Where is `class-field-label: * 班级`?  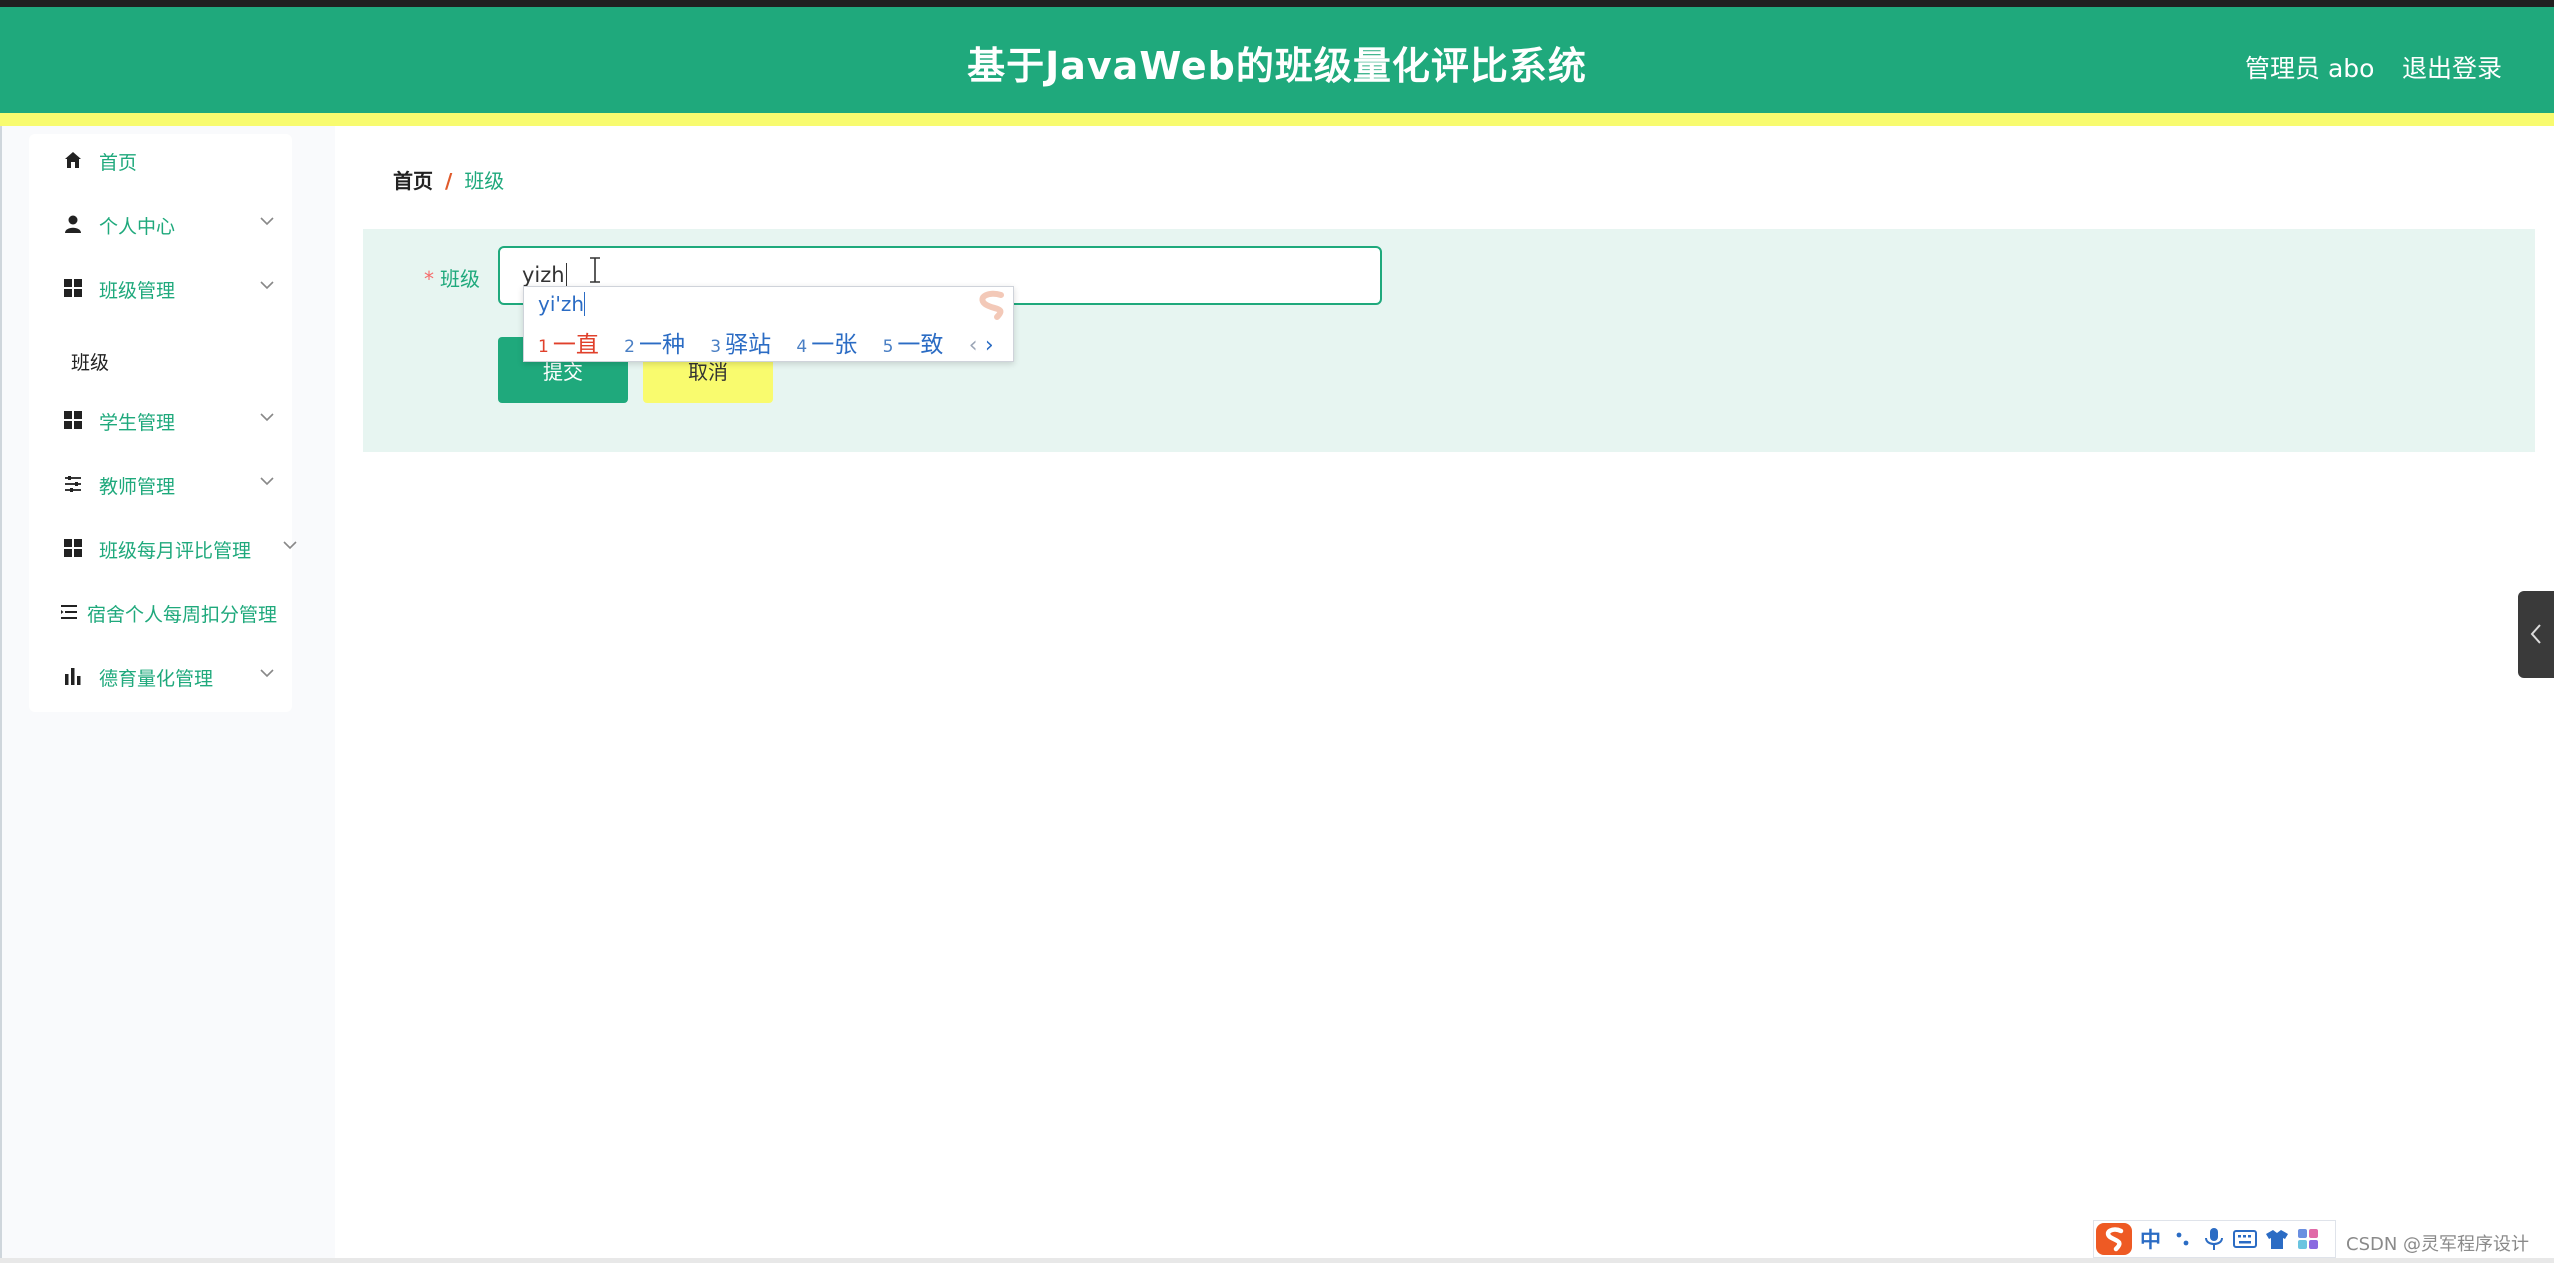 class-field-label: * 班级 is located at coordinates (452, 277).